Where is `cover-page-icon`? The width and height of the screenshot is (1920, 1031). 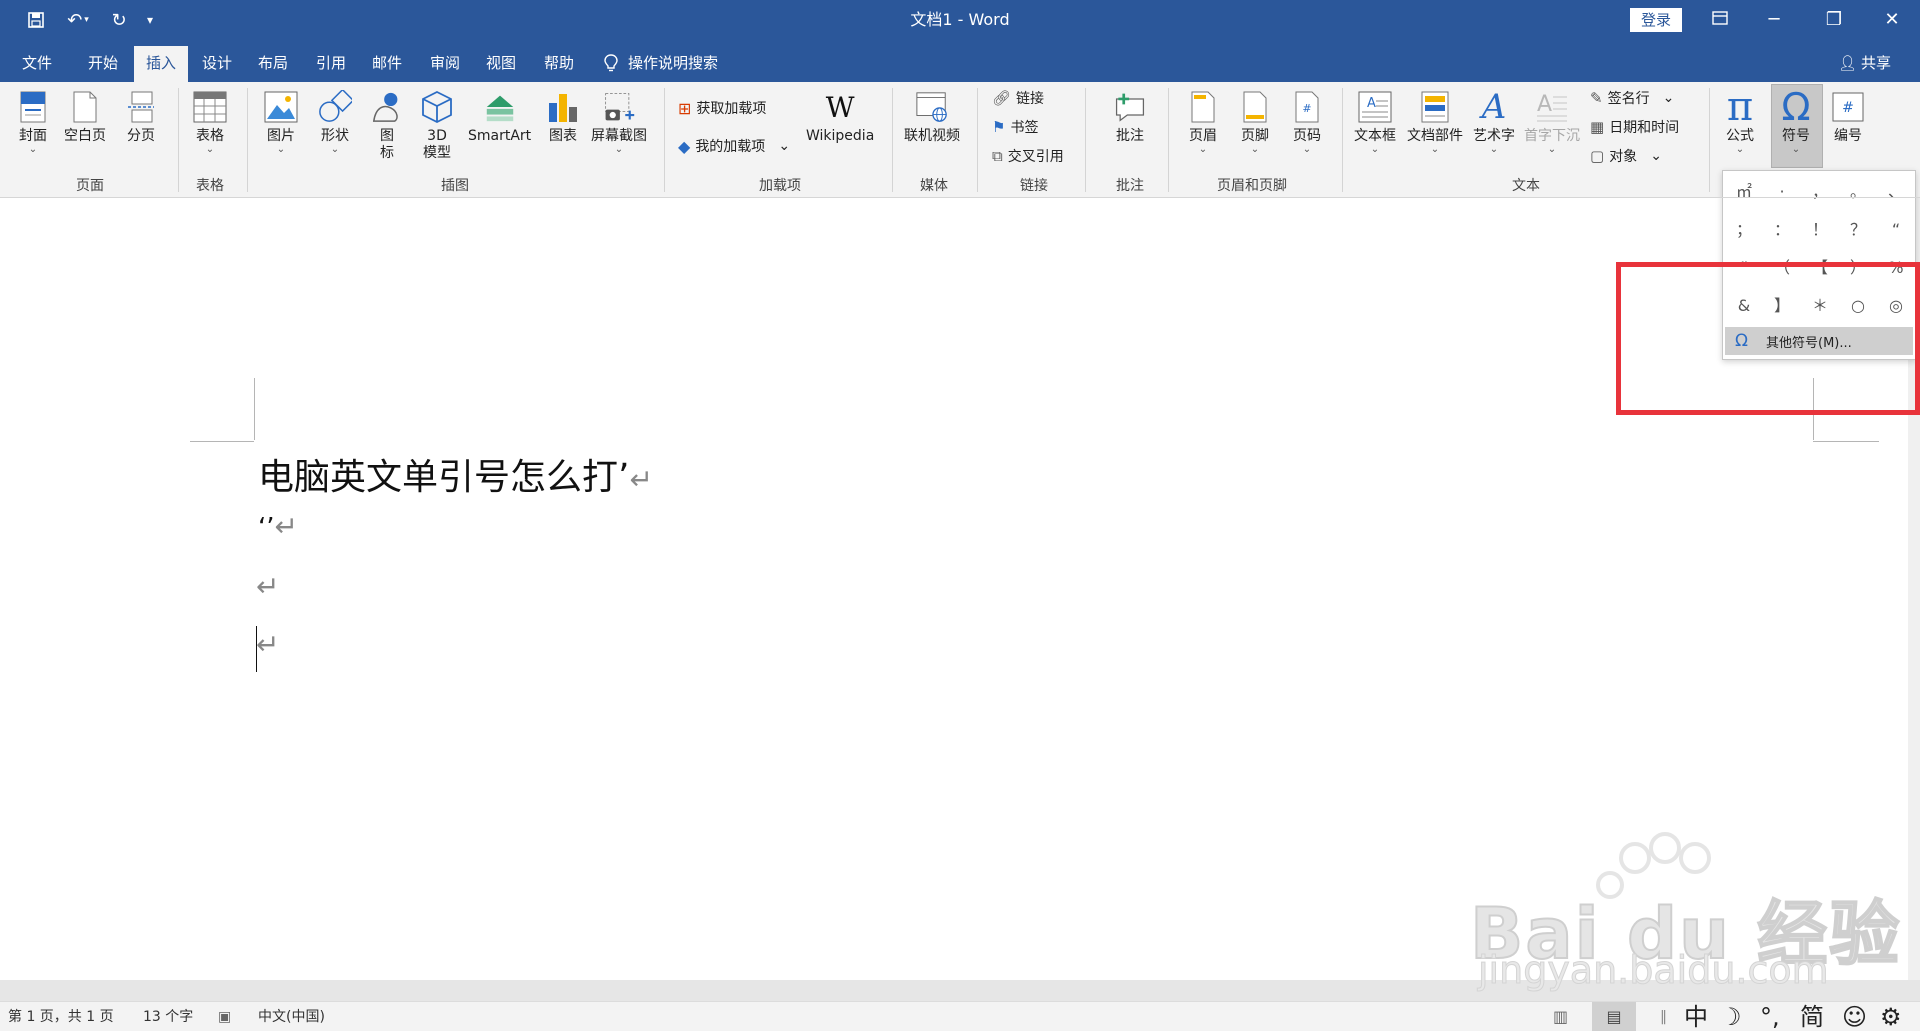 cover-page-icon is located at coordinates (33, 107).